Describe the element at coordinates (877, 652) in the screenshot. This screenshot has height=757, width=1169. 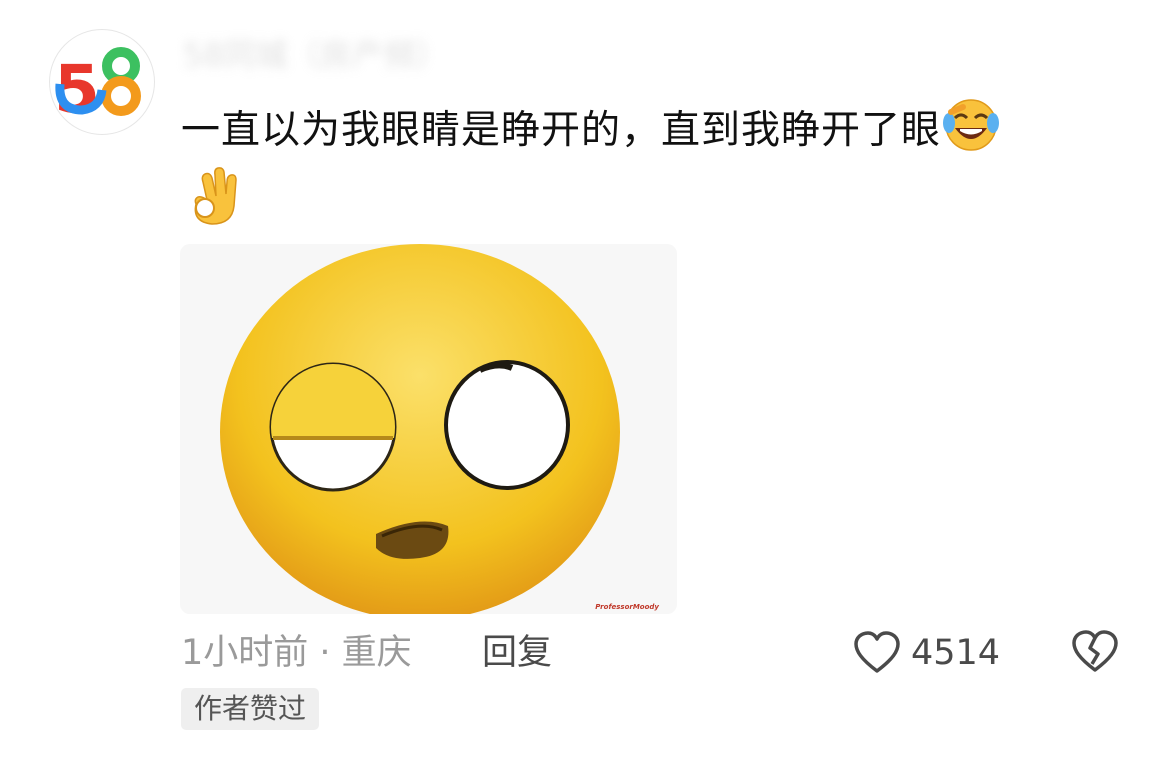
I see `heart-outline-icon` at that location.